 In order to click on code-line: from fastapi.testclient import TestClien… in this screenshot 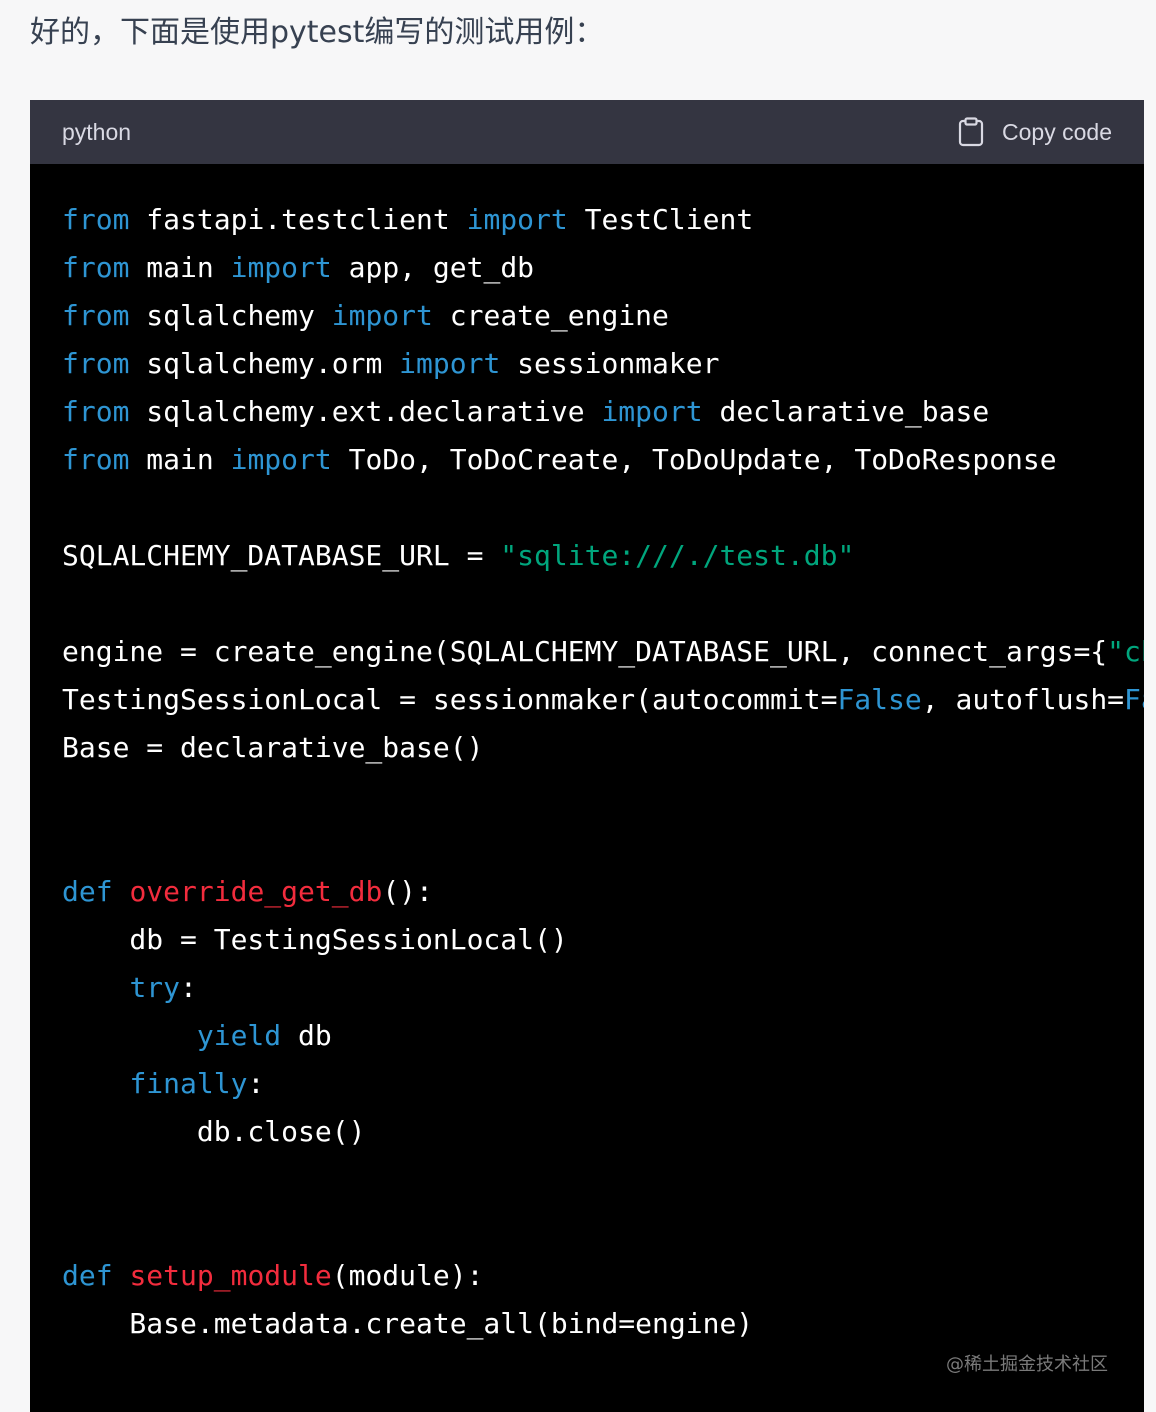, I will do `click(603, 220)`.